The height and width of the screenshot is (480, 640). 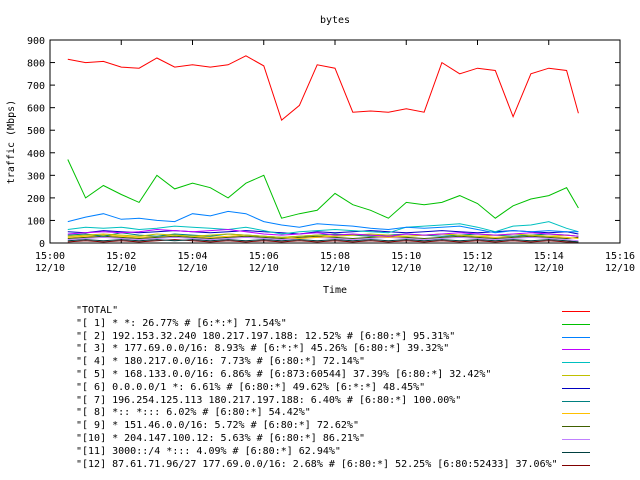 What do you see at coordinates (477, 256) in the screenshot?
I see `x-tick-label: 15:12` at bounding box center [477, 256].